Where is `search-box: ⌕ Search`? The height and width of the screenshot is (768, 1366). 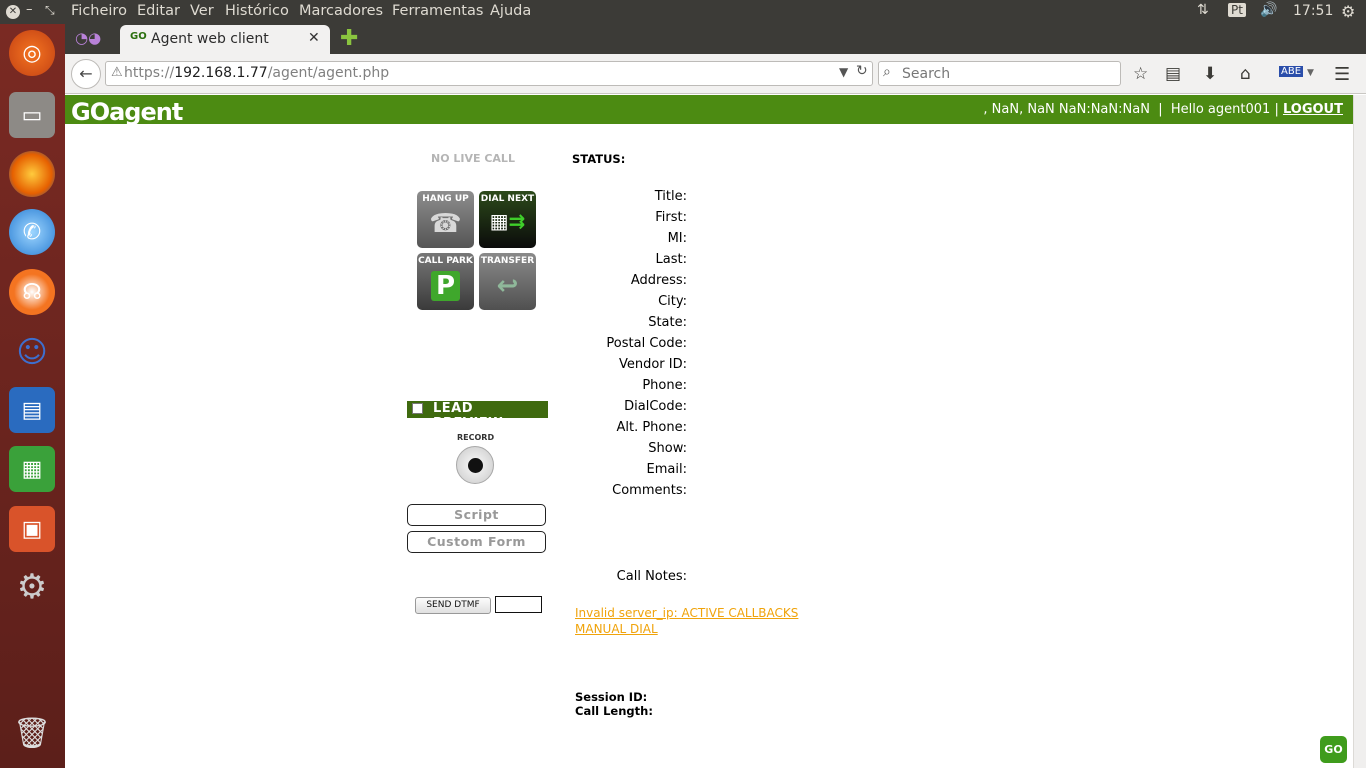 search-box: ⌕ Search is located at coordinates (999, 73).